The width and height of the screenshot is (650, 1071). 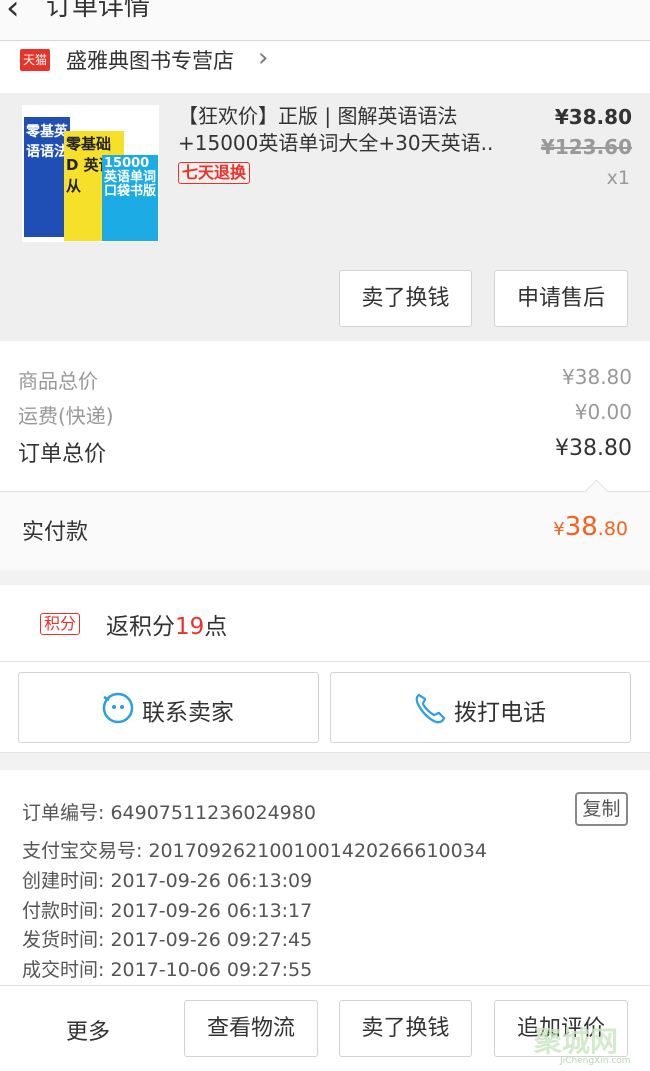 I want to click on watermark-url: JiChengXin.com, so click(x=595, y=1061).